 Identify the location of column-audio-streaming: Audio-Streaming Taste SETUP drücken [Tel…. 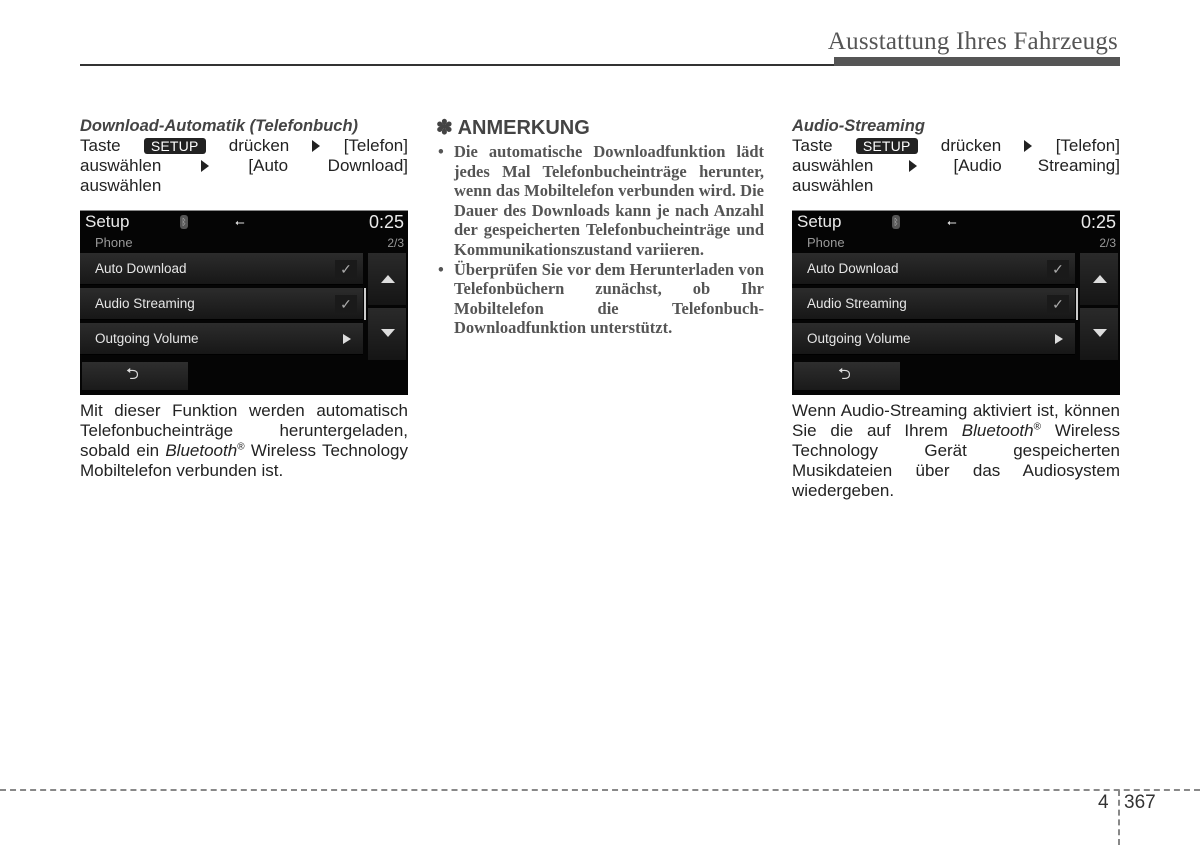
(956, 308).